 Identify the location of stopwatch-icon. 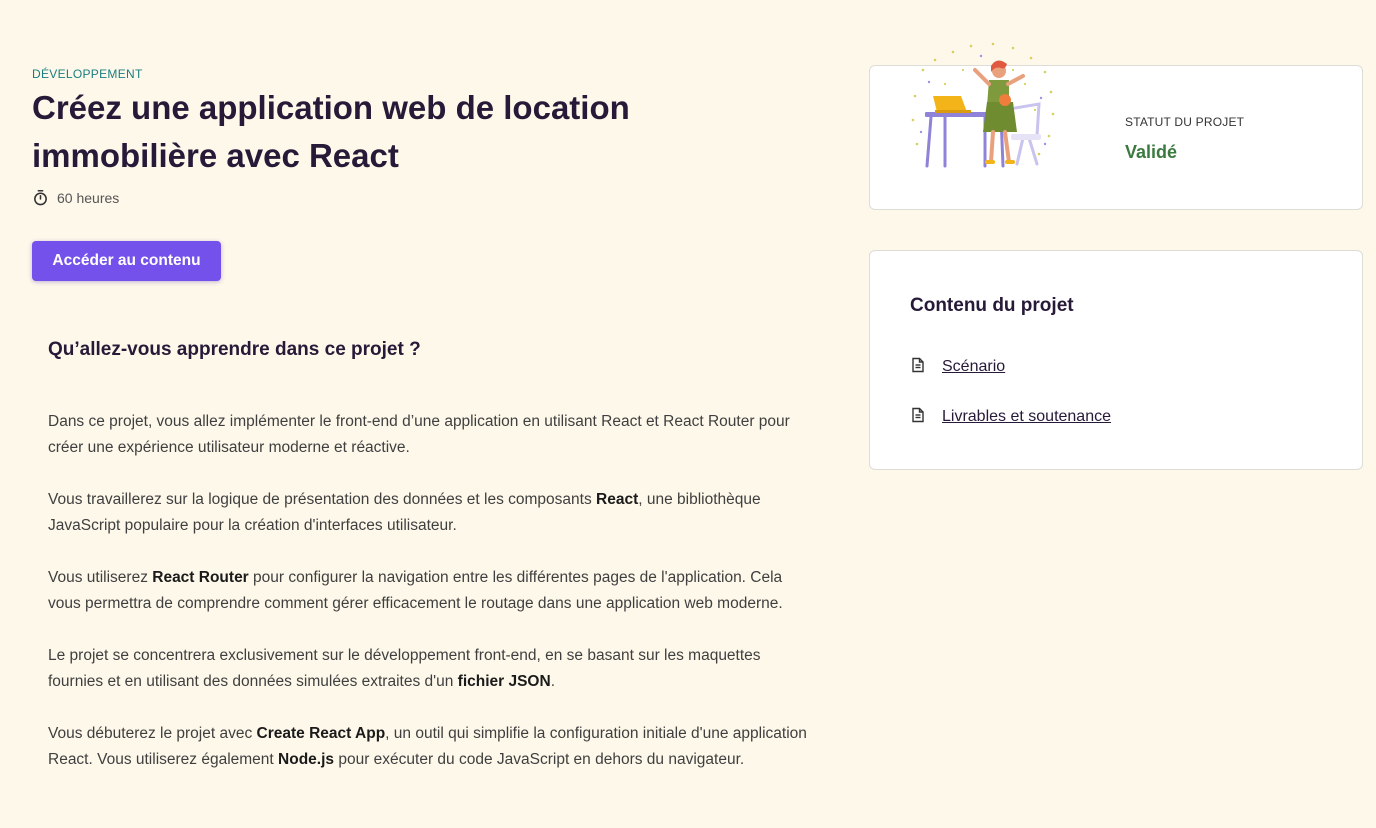
(40, 197).